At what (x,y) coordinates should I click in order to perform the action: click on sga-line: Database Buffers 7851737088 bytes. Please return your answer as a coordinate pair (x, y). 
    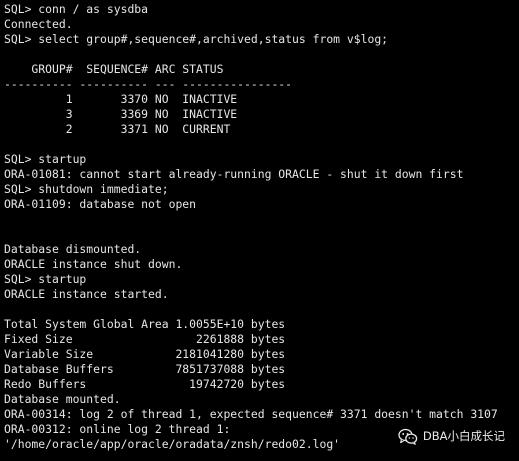
    Looking at the image, I should click on (145, 369).